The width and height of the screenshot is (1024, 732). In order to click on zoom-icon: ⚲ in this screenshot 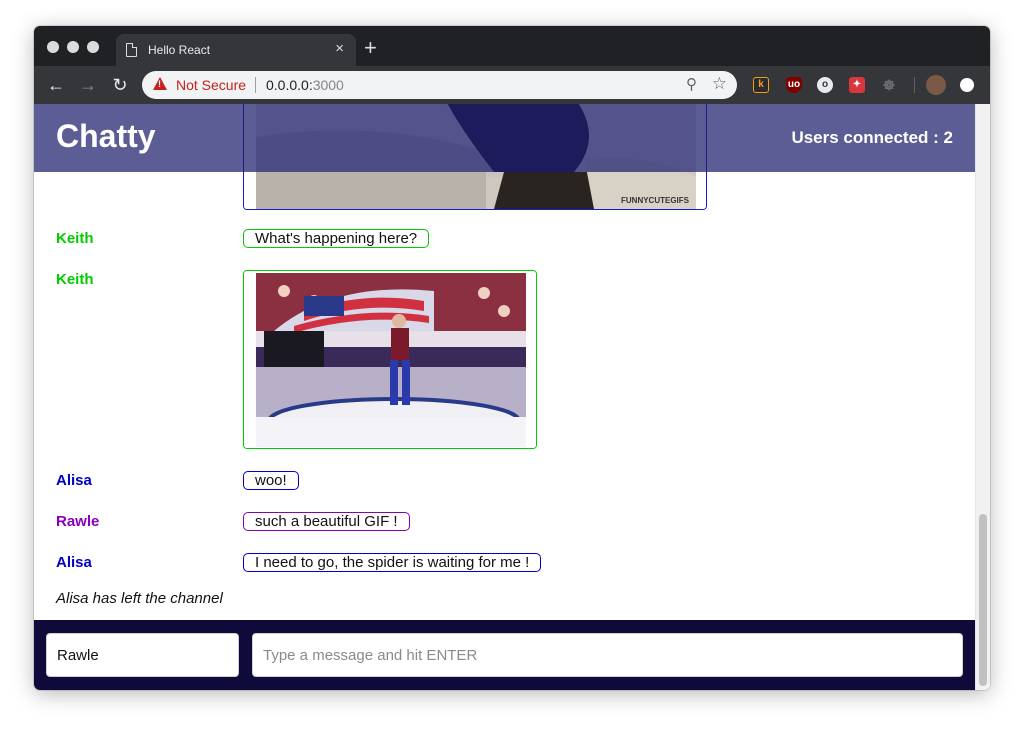, I will do `click(691, 84)`.